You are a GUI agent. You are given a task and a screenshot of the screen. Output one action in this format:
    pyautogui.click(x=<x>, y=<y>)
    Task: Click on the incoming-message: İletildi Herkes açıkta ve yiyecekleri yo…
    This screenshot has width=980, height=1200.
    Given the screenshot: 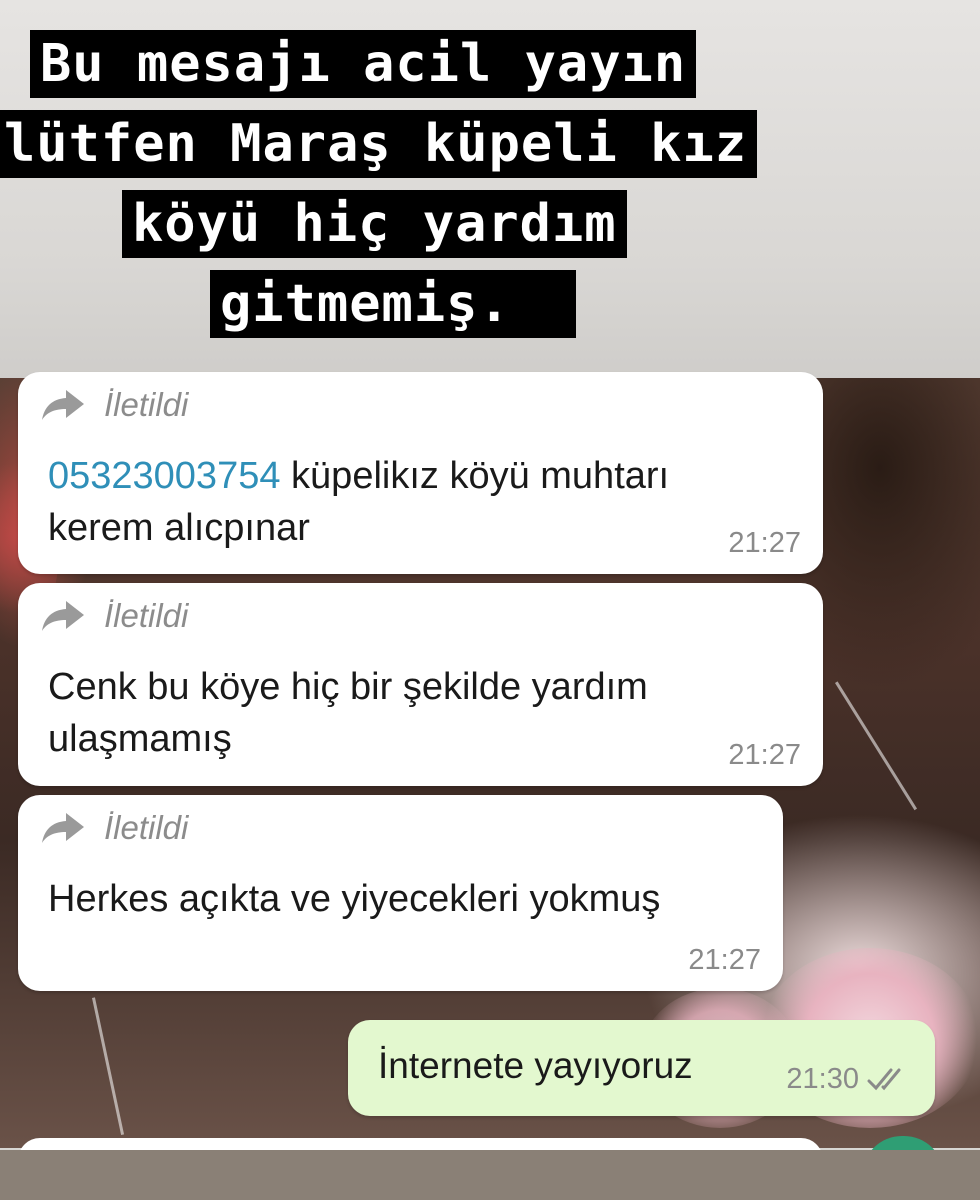 What is the action you would take?
    pyautogui.click(x=400, y=893)
    